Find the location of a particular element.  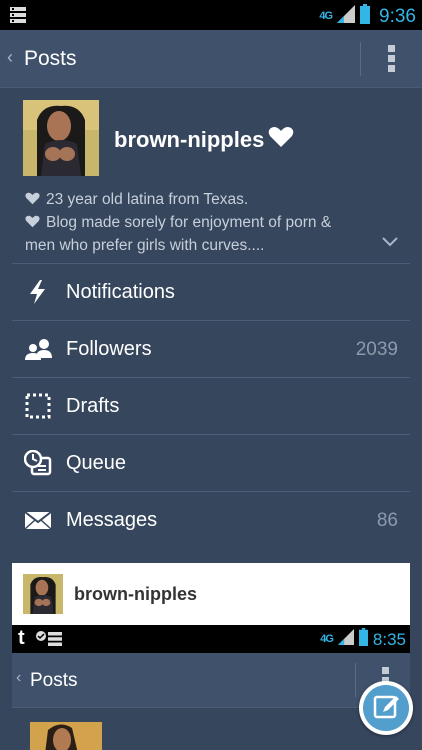

menu-label: Drafts is located at coordinates (93, 406).